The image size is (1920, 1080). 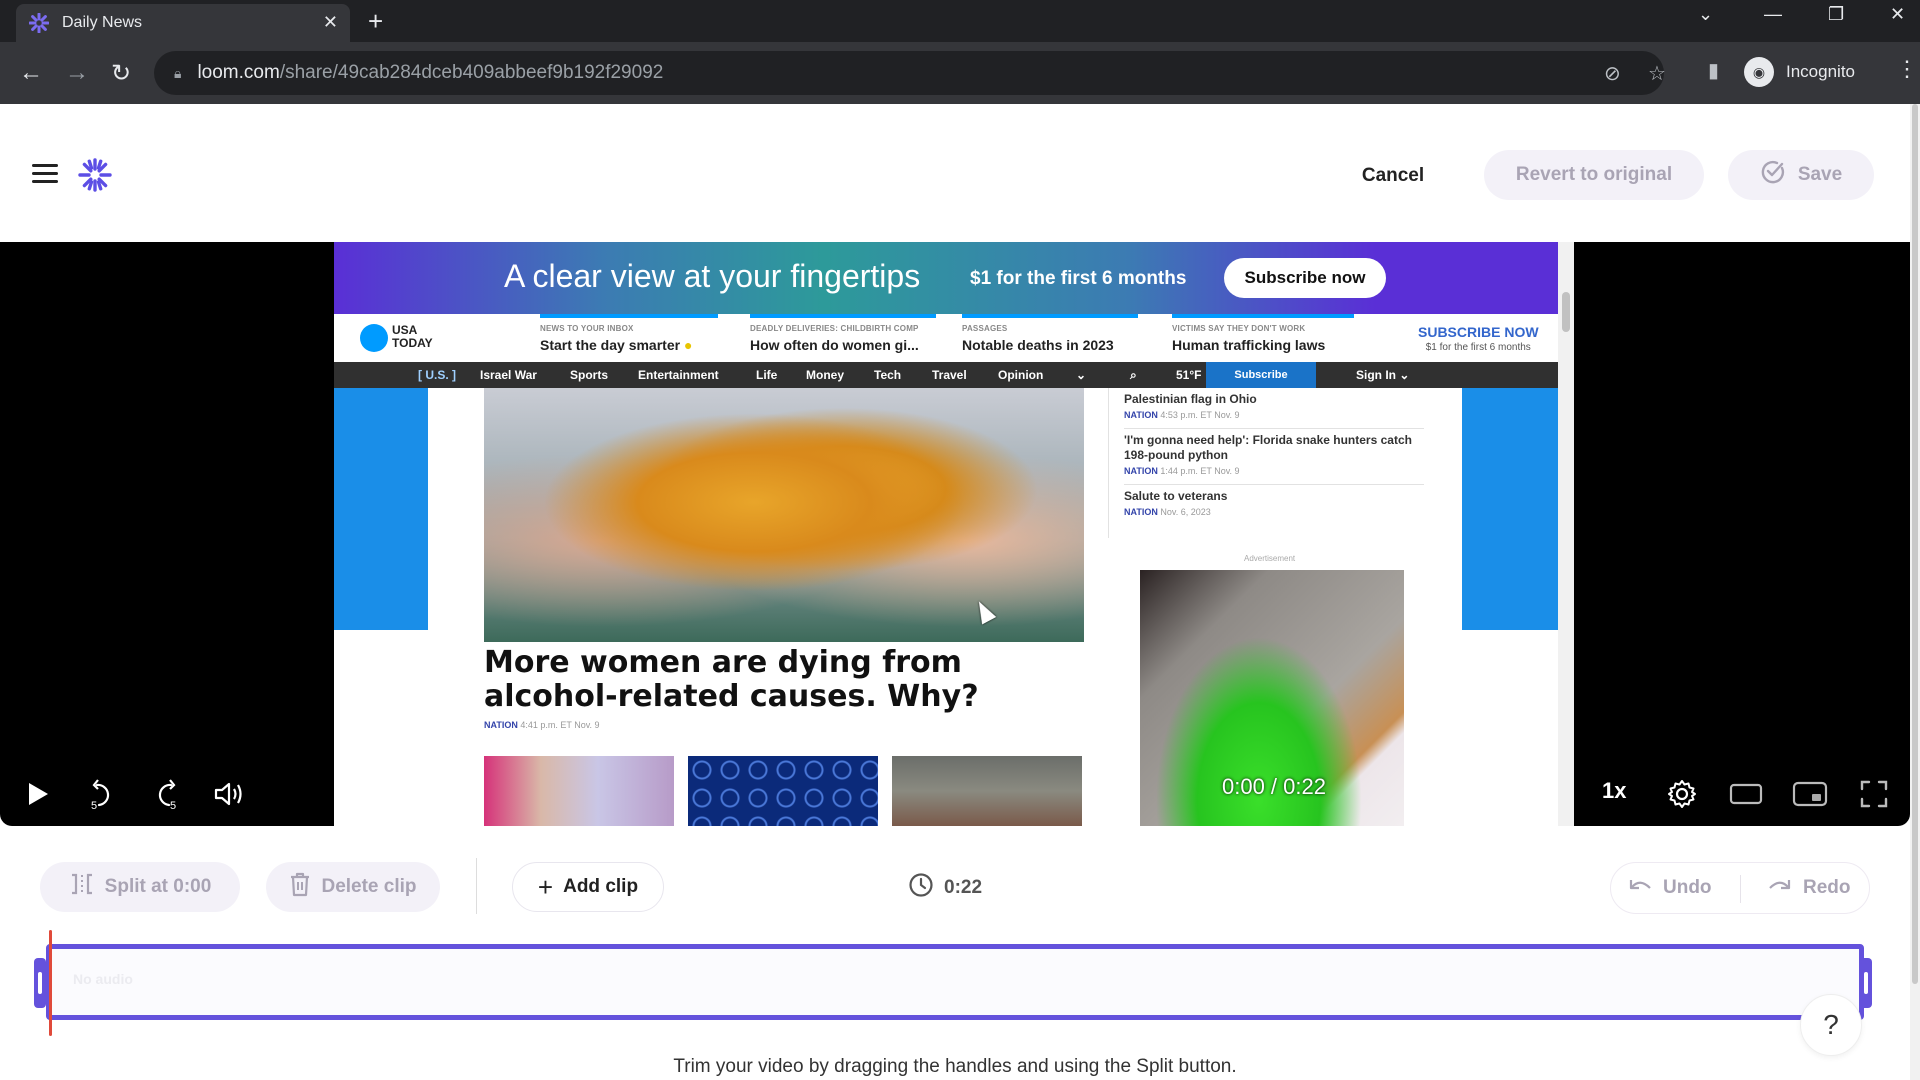 I want to click on incognito-badge: ◉ Incognito, so click(x=1824, y=72).